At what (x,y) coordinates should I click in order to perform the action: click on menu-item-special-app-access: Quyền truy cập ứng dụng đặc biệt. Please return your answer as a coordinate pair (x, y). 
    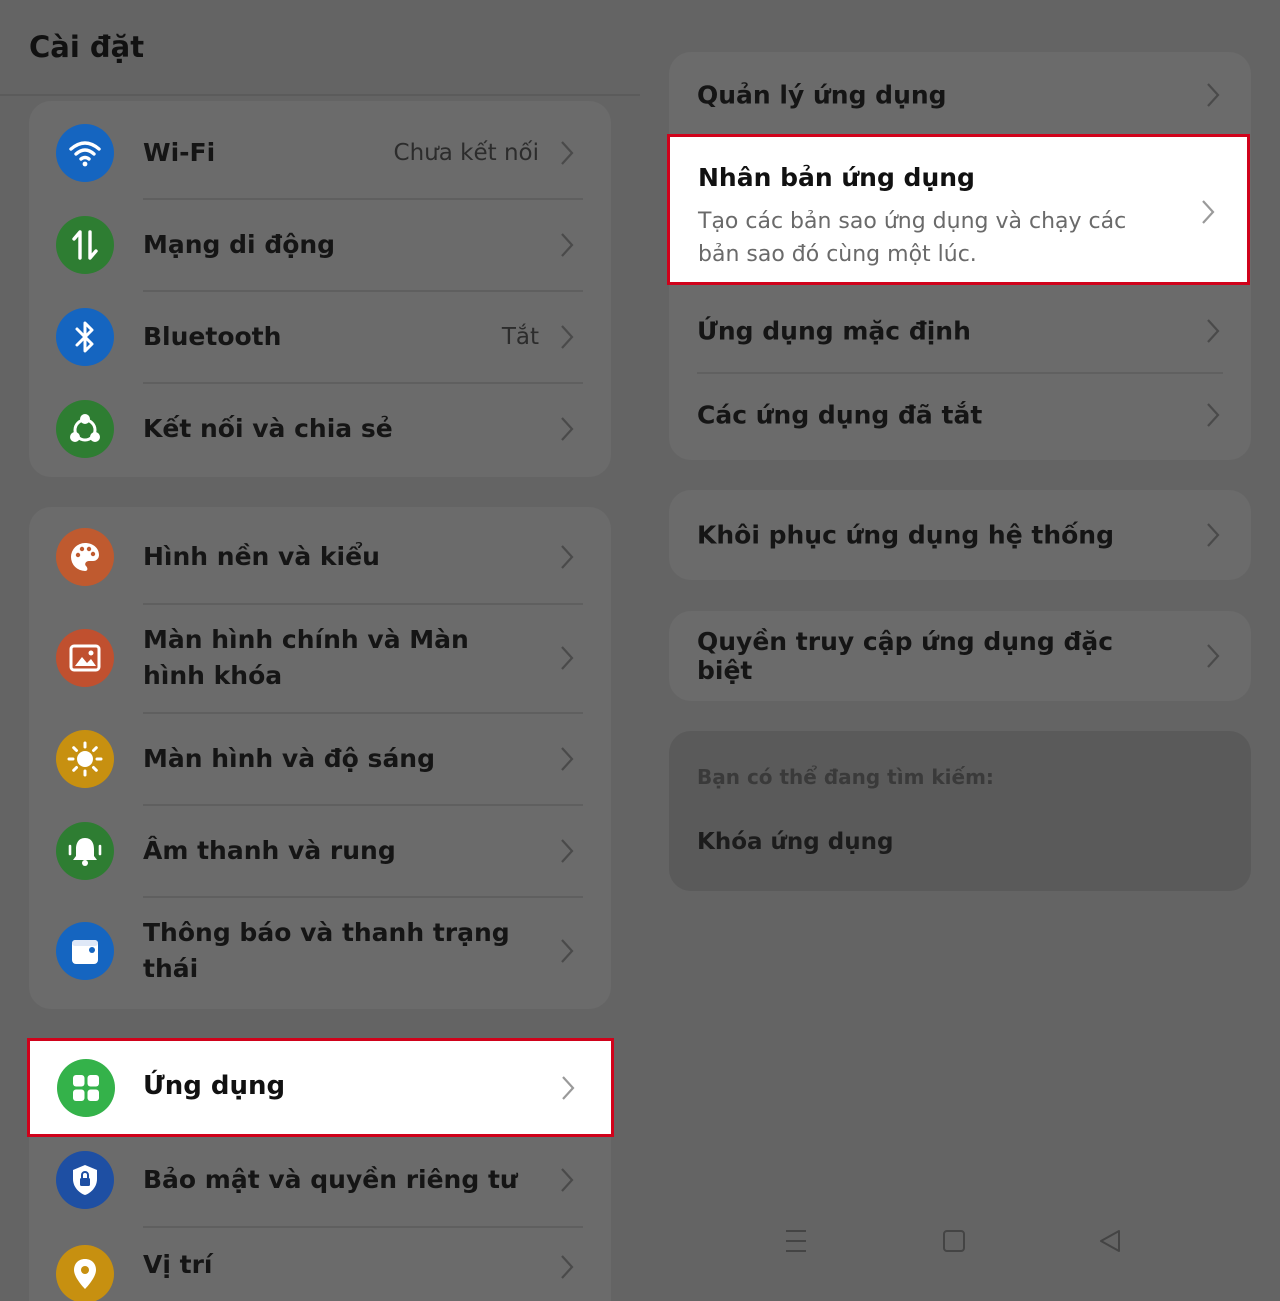
    Looking at the image, I should click on (960, 656).